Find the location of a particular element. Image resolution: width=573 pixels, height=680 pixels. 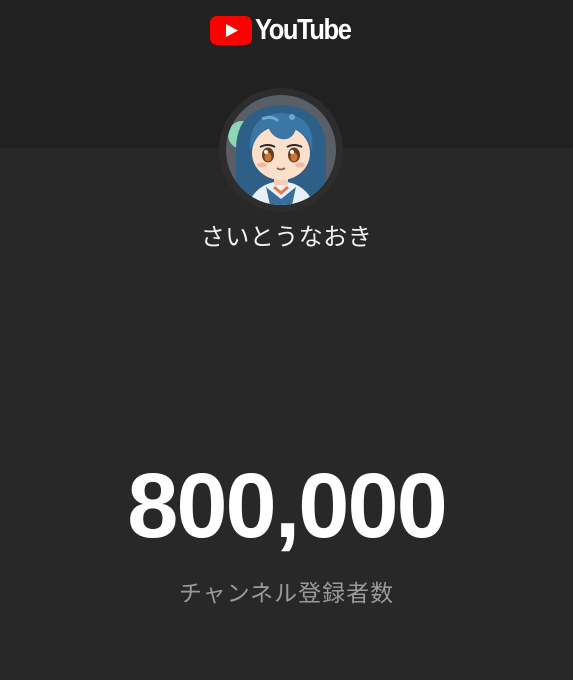

channel-avatar-image is located at coordinates (281, 150).